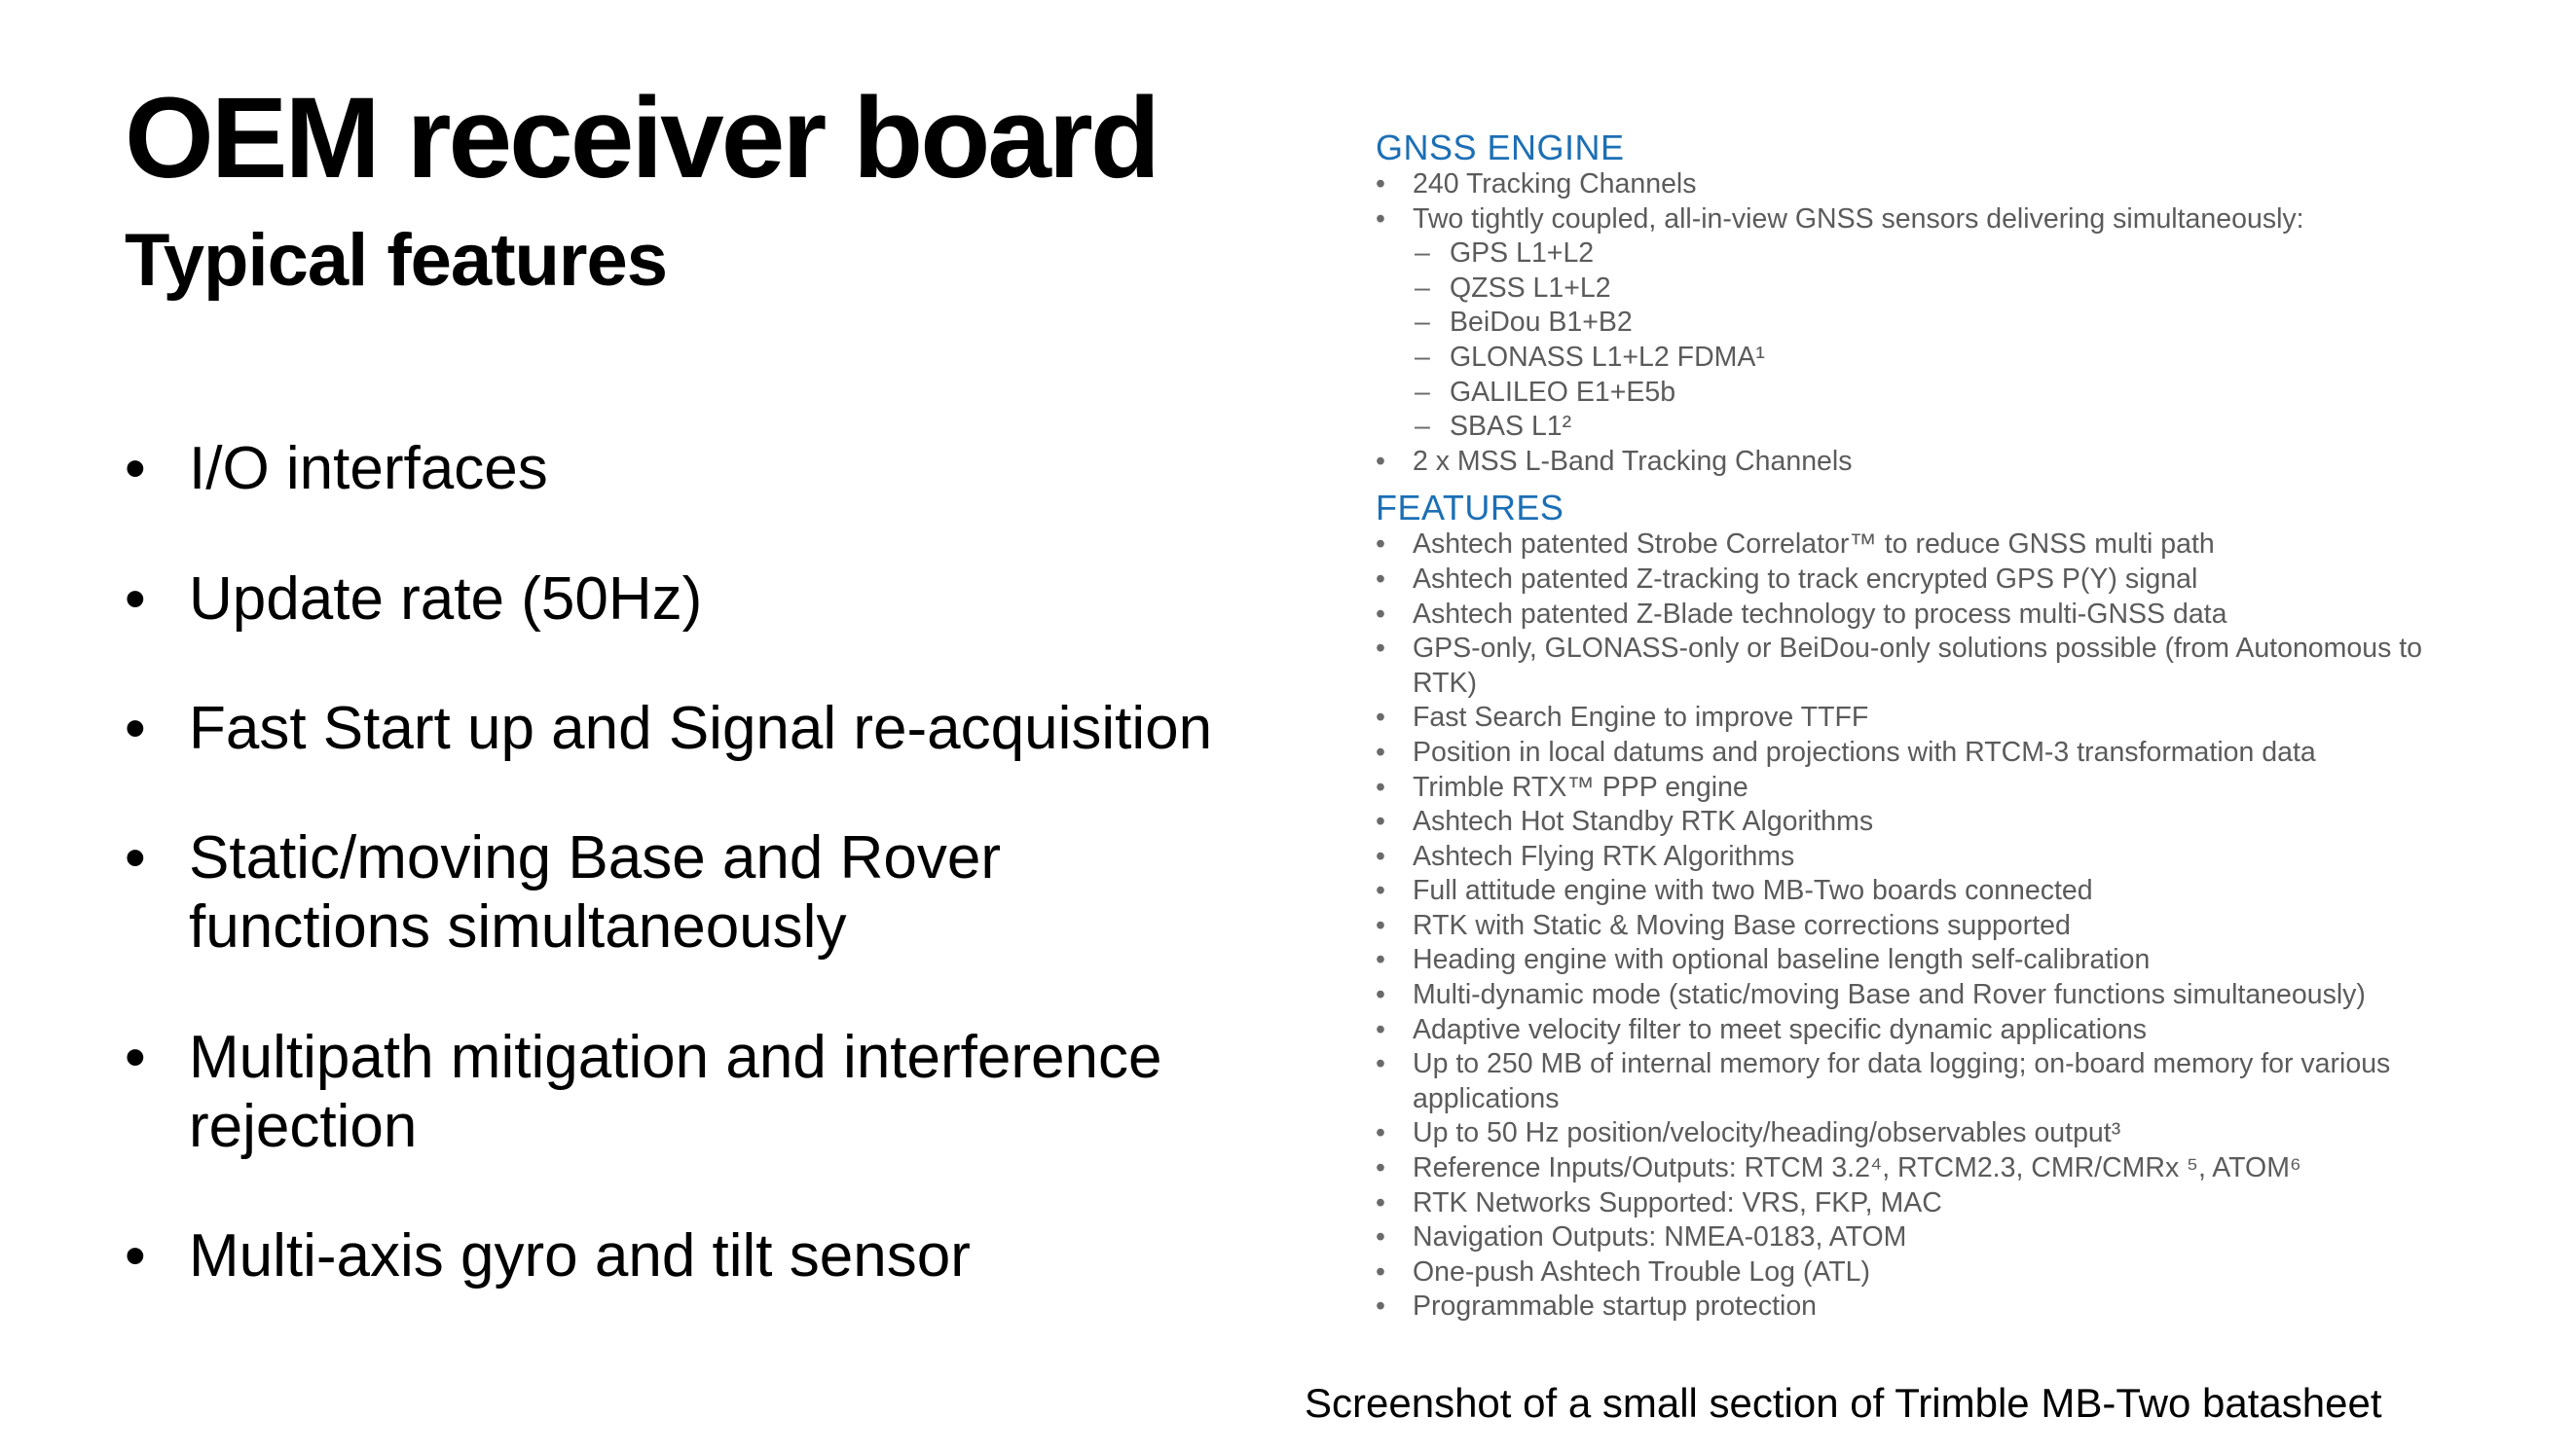 This screenshot has height=1454, width=2576. What do you see at coordinates (1916, 463) in the screenshot?
I see `list-item: • 2 x MSS L-Band Tracking Channels` at bounding box center [1916, 463].